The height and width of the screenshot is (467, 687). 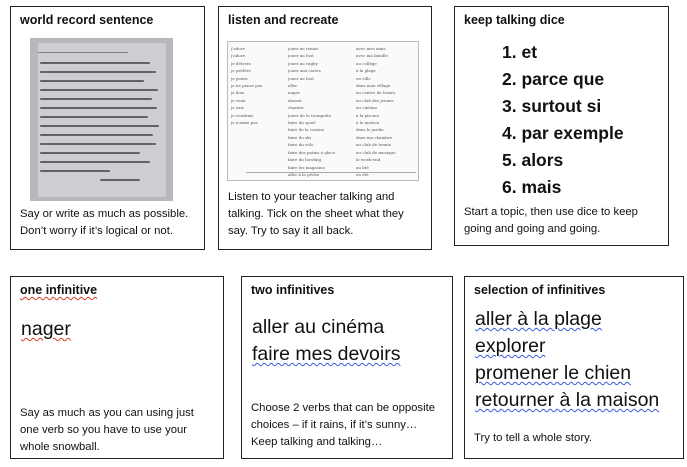 What do you see at coordinates (59, 290) in the screenshot?
I see `card-title: one infinitive` at bounding box center [59, 290].